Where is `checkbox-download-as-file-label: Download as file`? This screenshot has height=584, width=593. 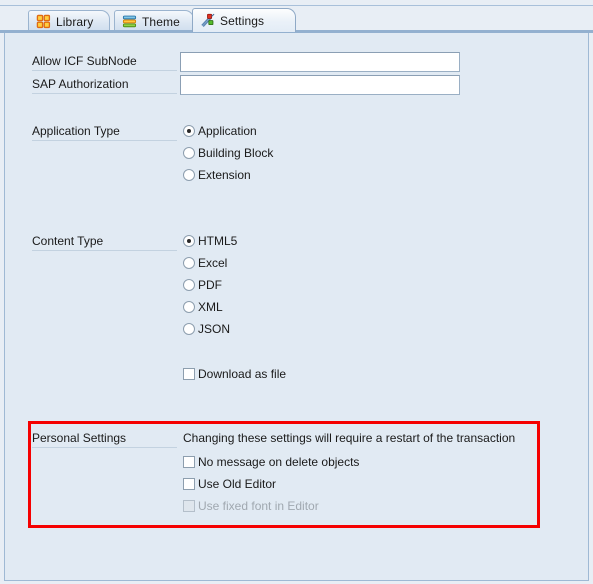
checkbox-download-as-file-label: Download as file is located at coordinates (242, 374).